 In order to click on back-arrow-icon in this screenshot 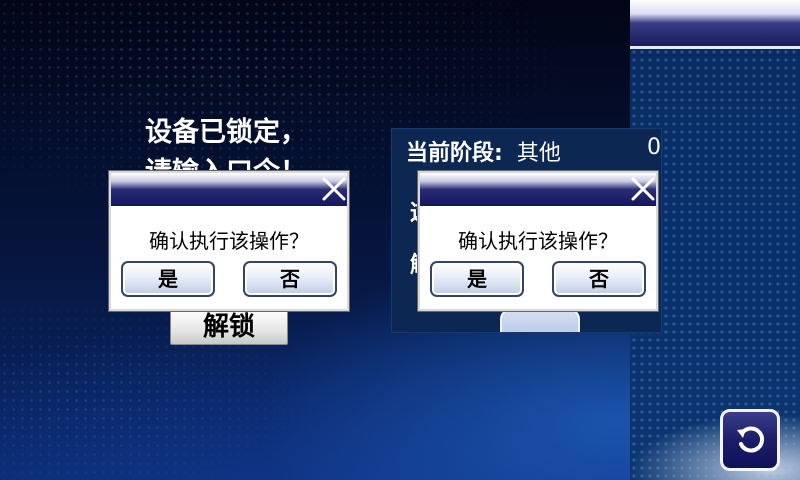, I will do `click(751, 439)`.